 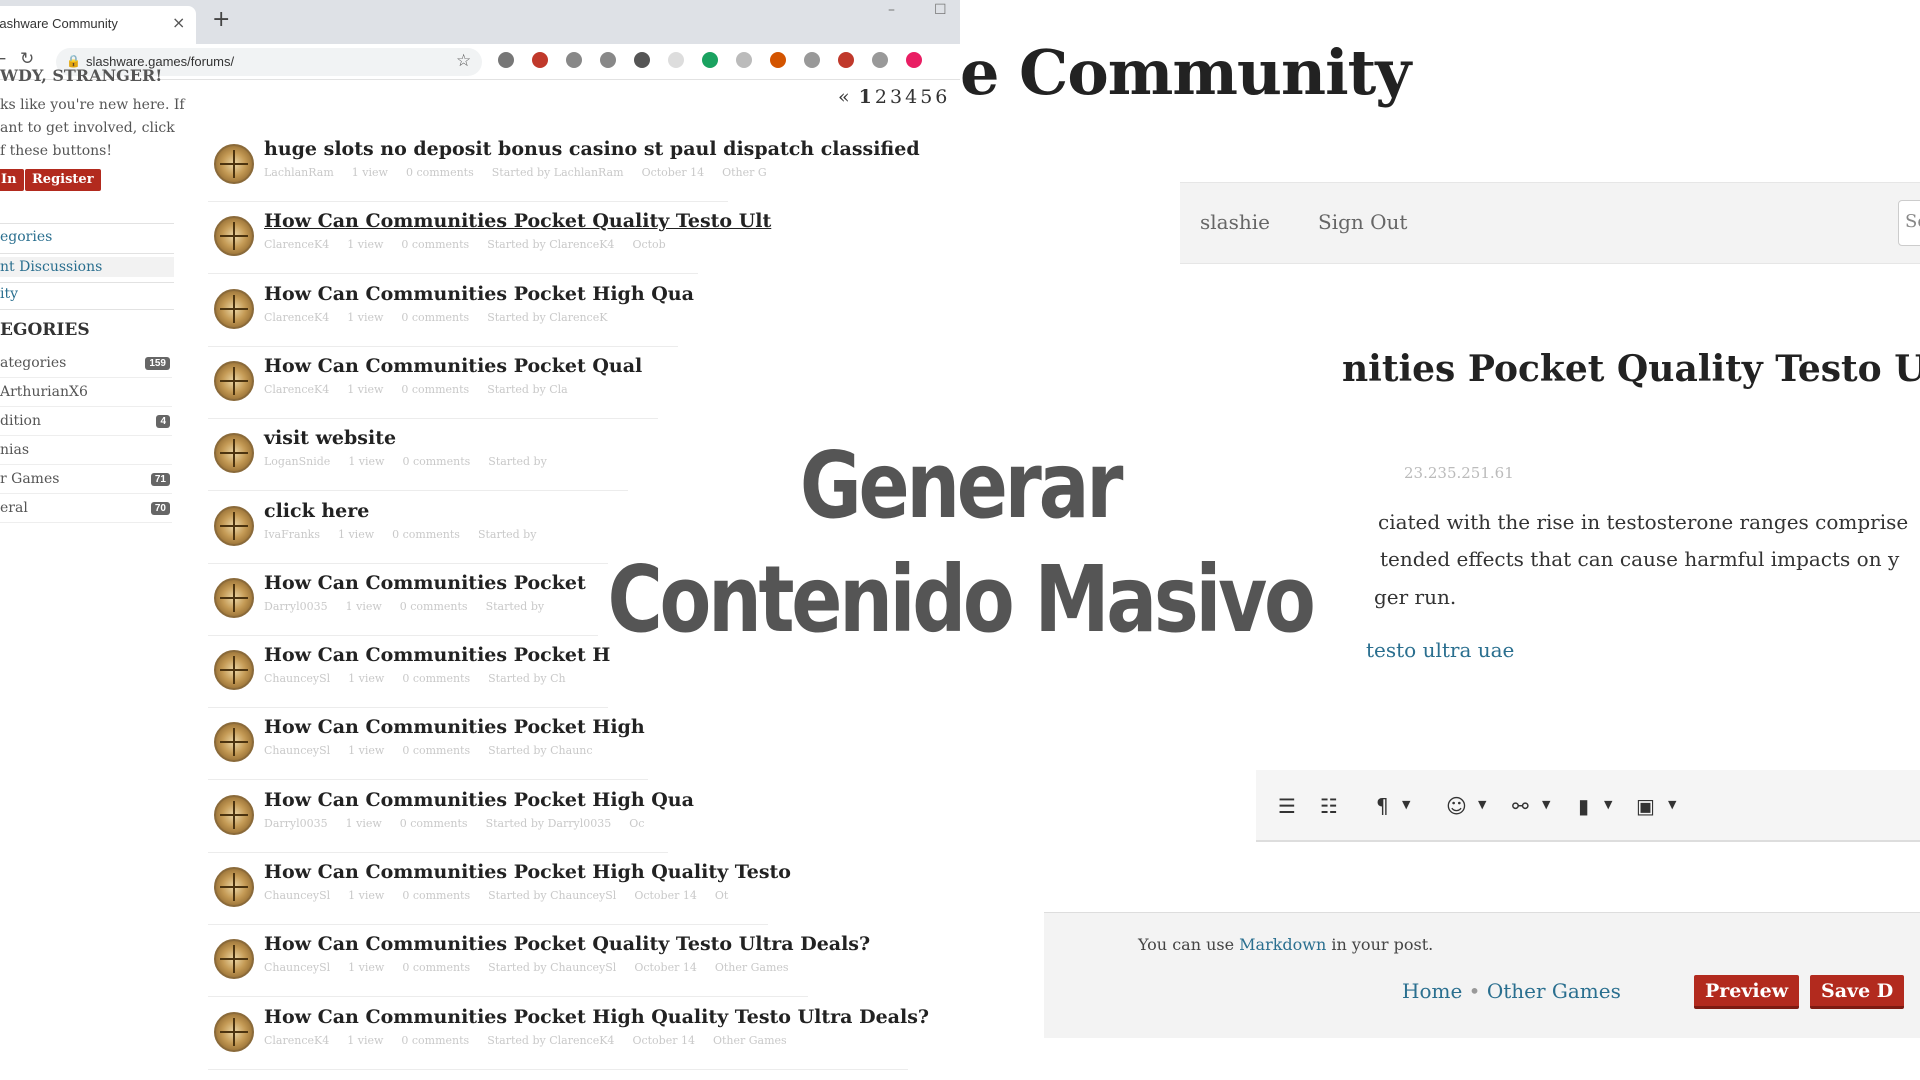 I want to click on discussion-title: How Can Communities Pocket Qual, so click(x=453, y=366).